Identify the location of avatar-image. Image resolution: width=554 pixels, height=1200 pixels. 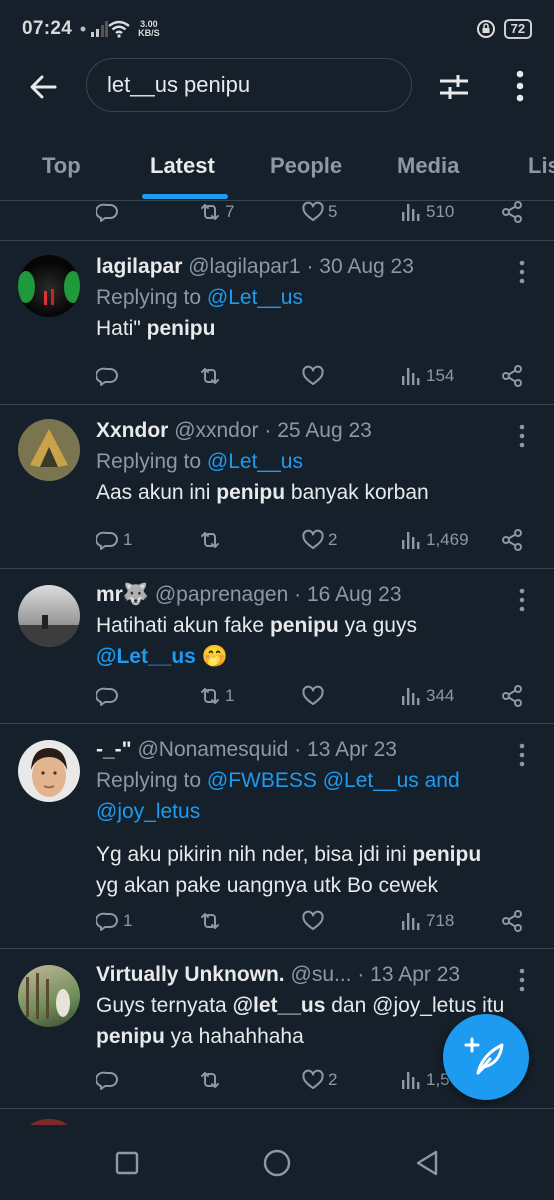
(48, 996).